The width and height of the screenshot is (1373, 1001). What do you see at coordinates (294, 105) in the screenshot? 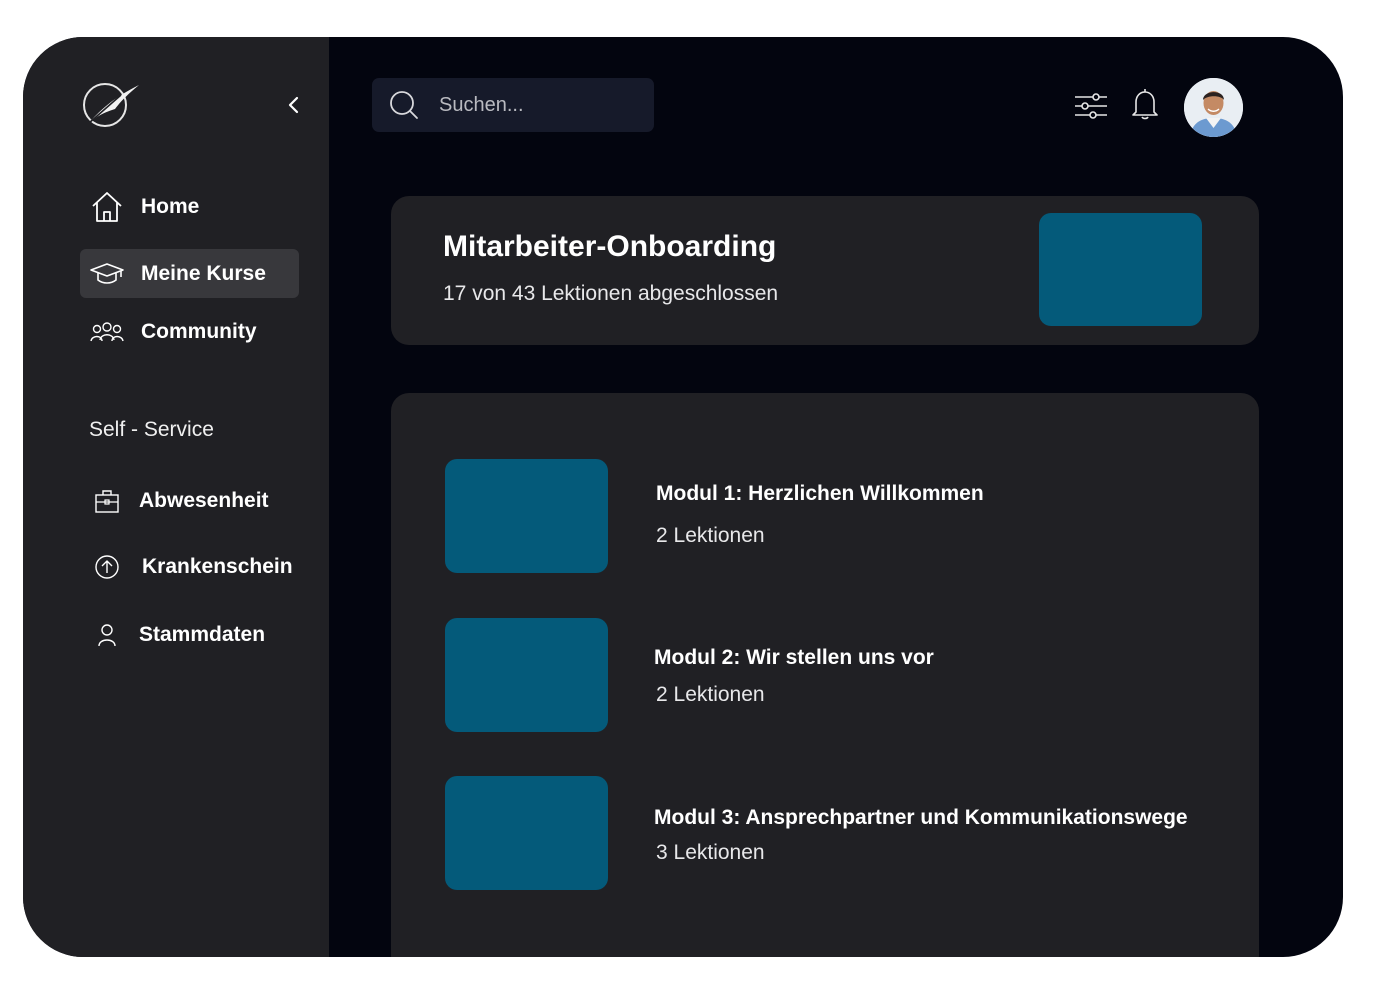
I see `collapse-sidebar-chevron-icon` at bounding box center [294, 105].